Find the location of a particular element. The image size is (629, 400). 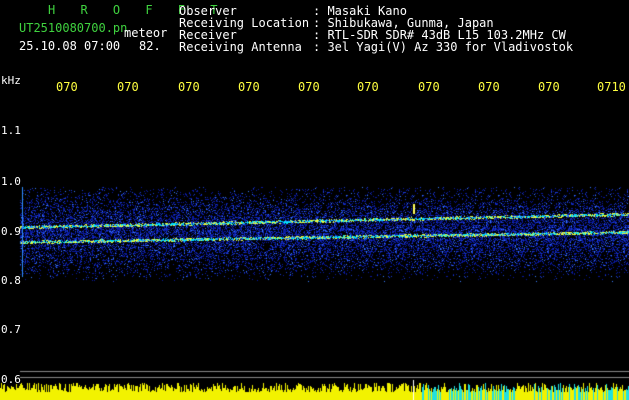

freq-tick: 0.9 is located at coordinates (11, 231).